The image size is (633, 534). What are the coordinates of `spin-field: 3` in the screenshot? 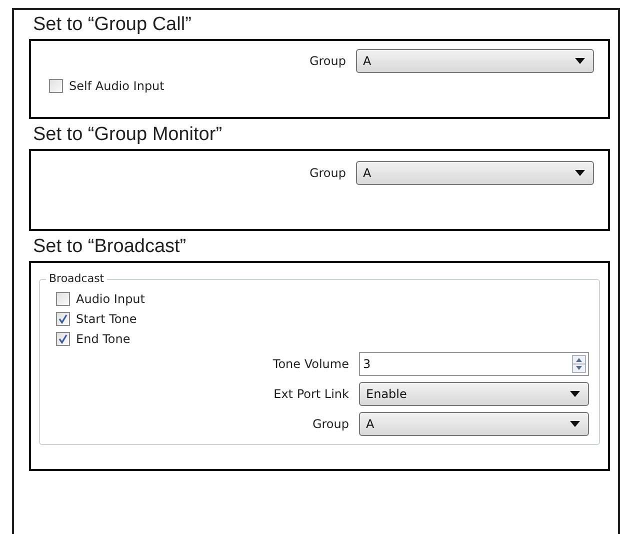 It's located at (474, 364).